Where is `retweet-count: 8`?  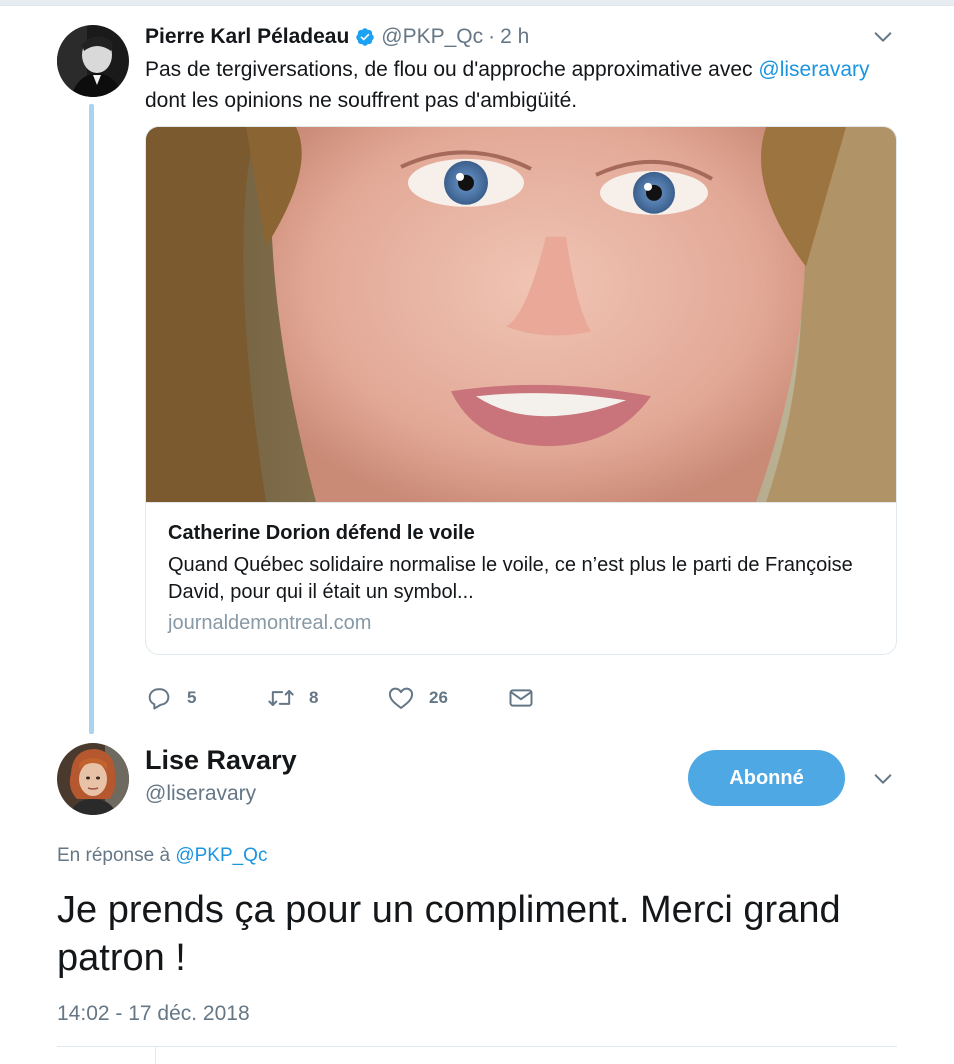 retweet-count: 8 is located at coordinates (314, 697).